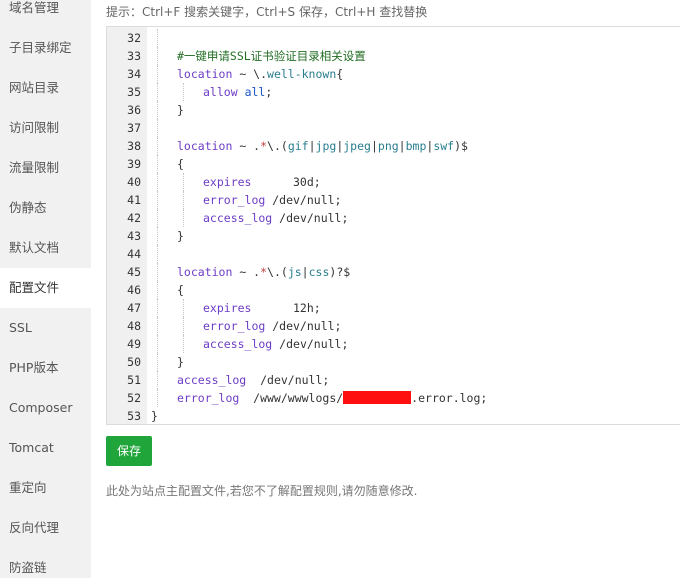 The image size is (680, 588). I want to click on sidebar-item: 反向代理, so click(45, 528).